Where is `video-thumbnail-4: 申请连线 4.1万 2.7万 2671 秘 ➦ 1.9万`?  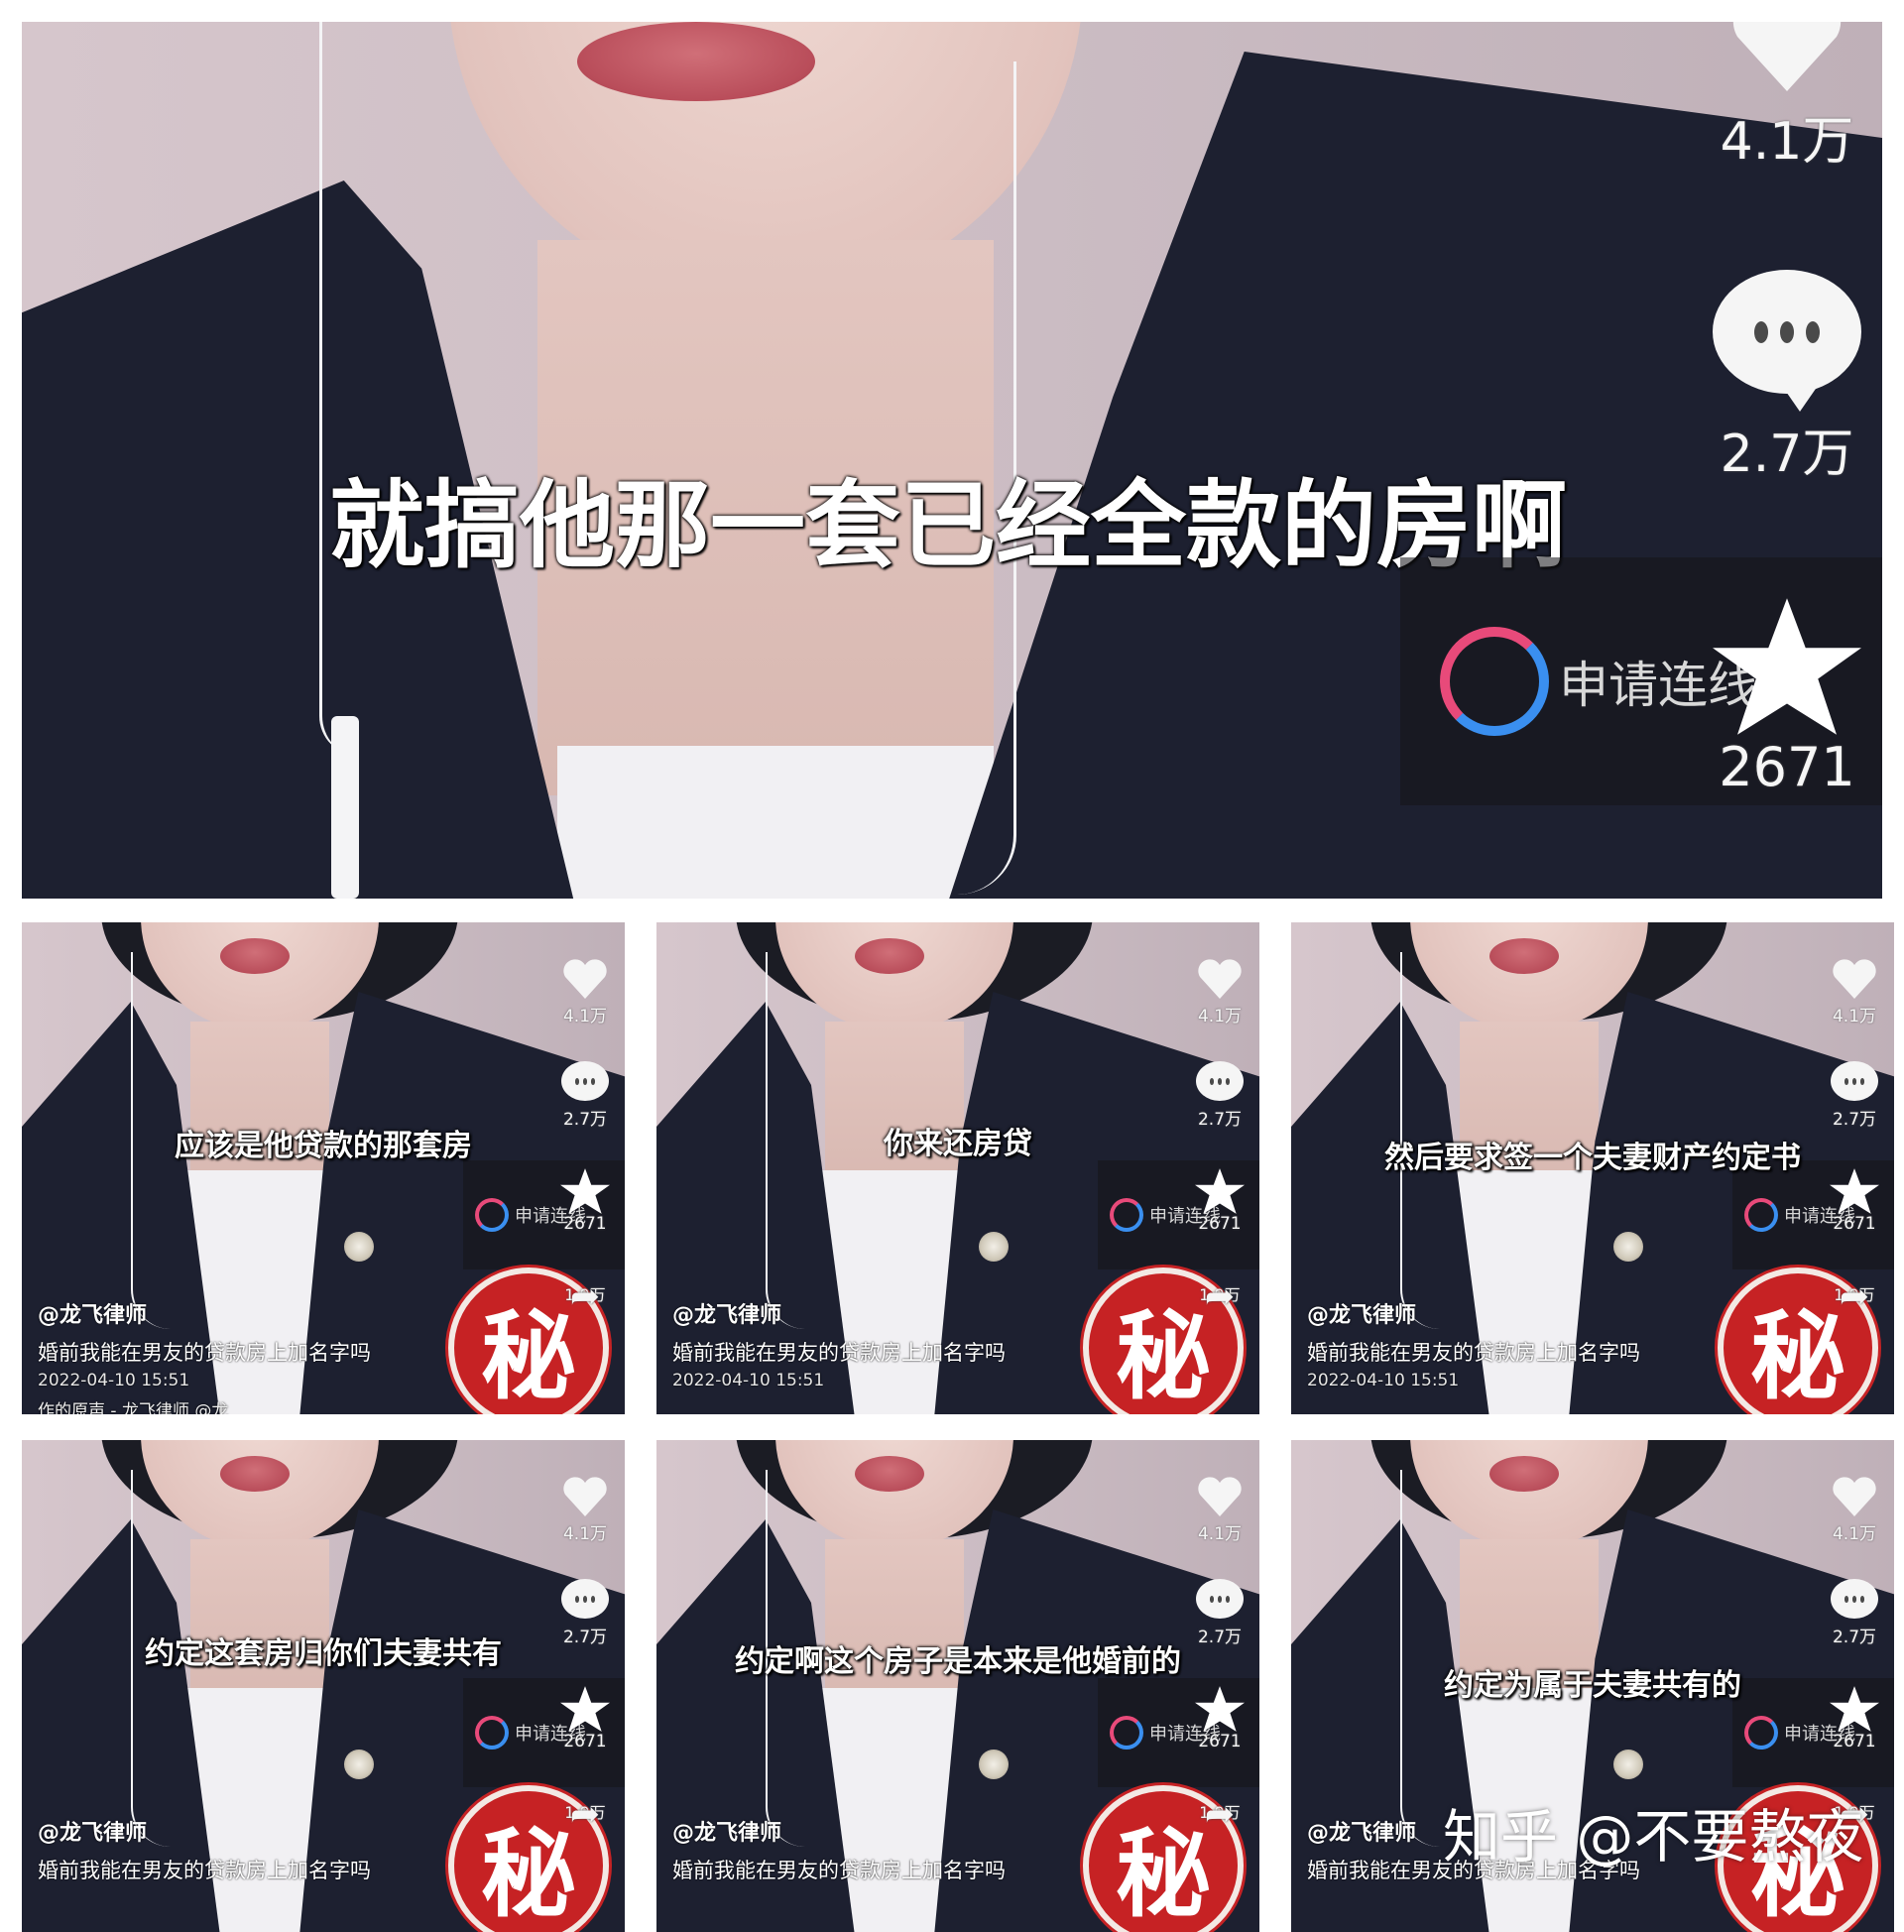 video-thumbnail-4: 申请连线 4.1万 2.7万 2671 秘 ➦ 1.9万 is located at coordinates (323, 1686).